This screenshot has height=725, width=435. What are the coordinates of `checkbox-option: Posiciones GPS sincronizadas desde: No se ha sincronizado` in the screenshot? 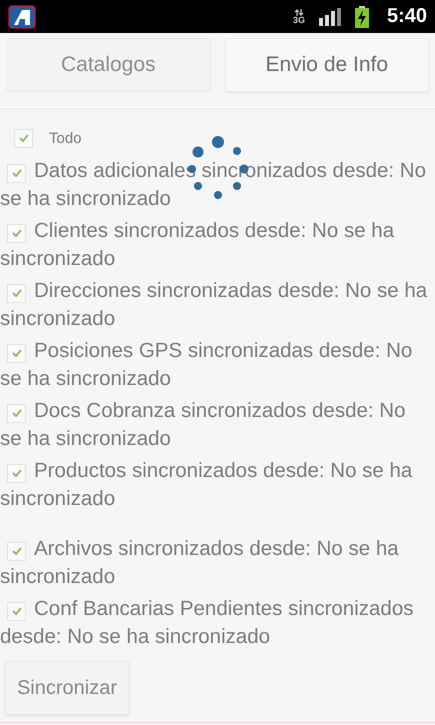 It's located at (217, 365).